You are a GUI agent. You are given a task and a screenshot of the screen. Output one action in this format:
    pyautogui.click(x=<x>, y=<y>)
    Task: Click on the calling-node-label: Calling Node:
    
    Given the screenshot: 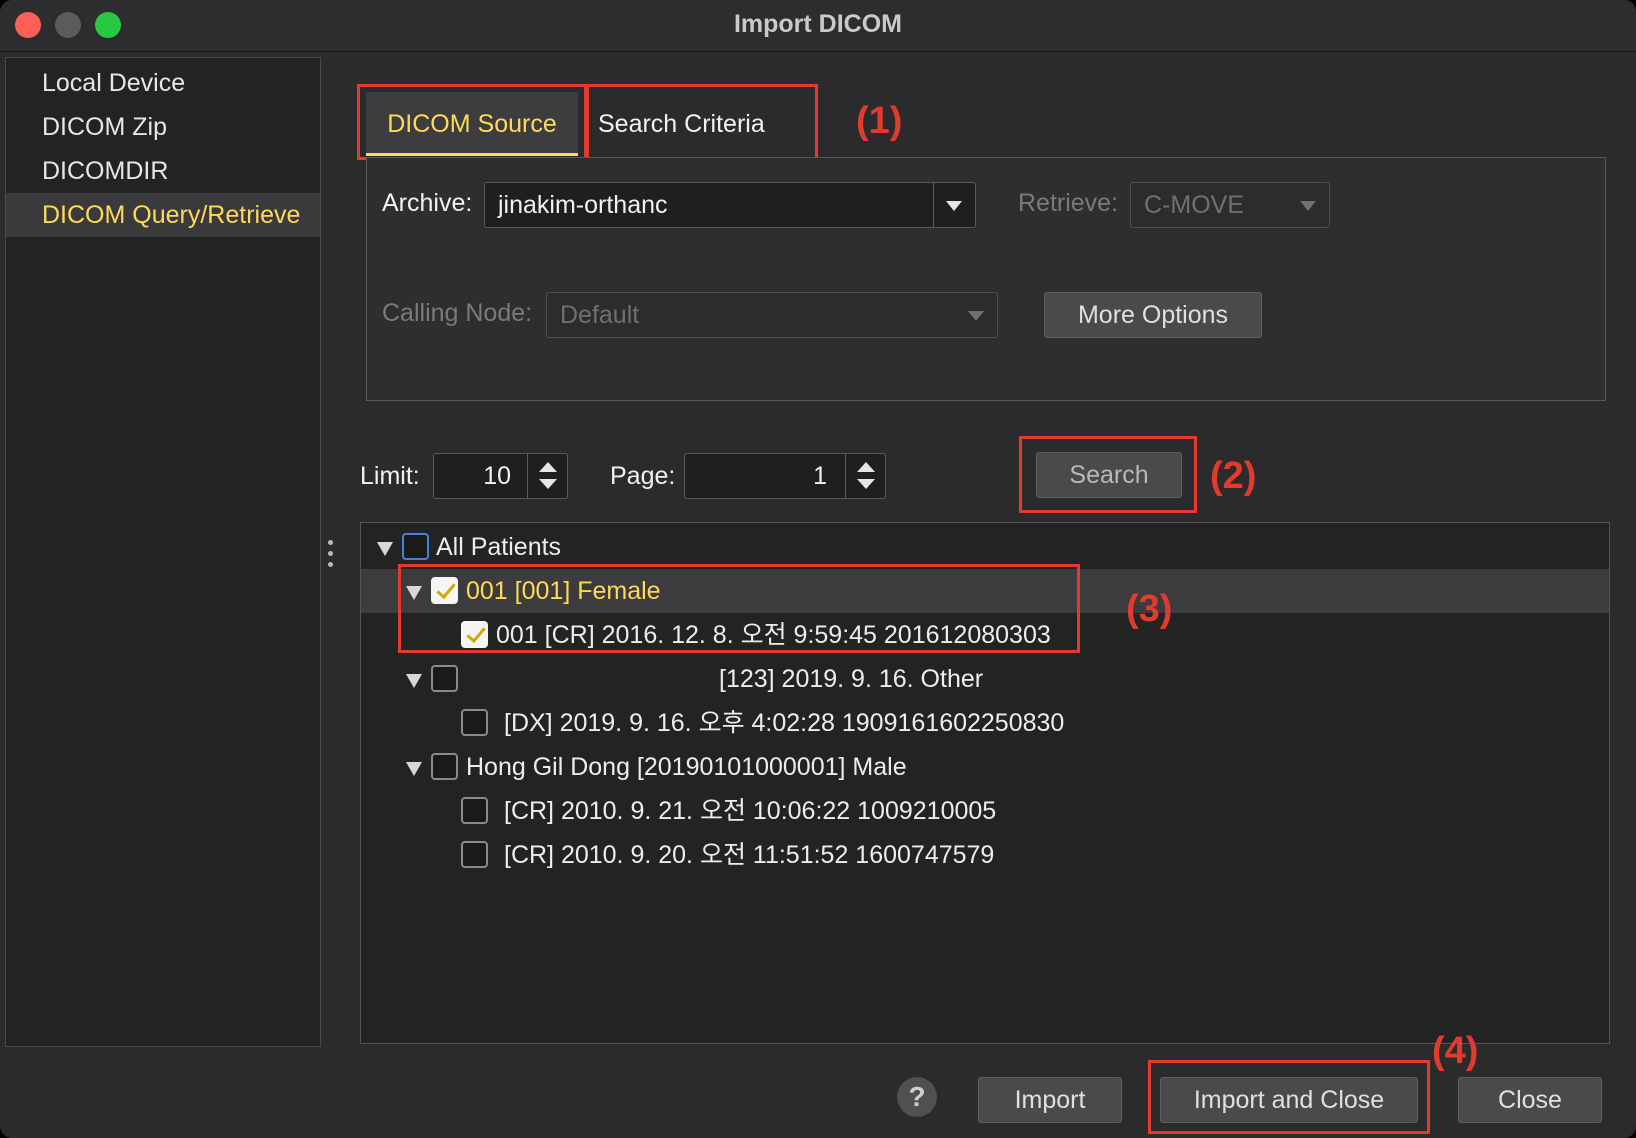 What is the action you would take?
    pyautogui.click(x=457, y=313)
    